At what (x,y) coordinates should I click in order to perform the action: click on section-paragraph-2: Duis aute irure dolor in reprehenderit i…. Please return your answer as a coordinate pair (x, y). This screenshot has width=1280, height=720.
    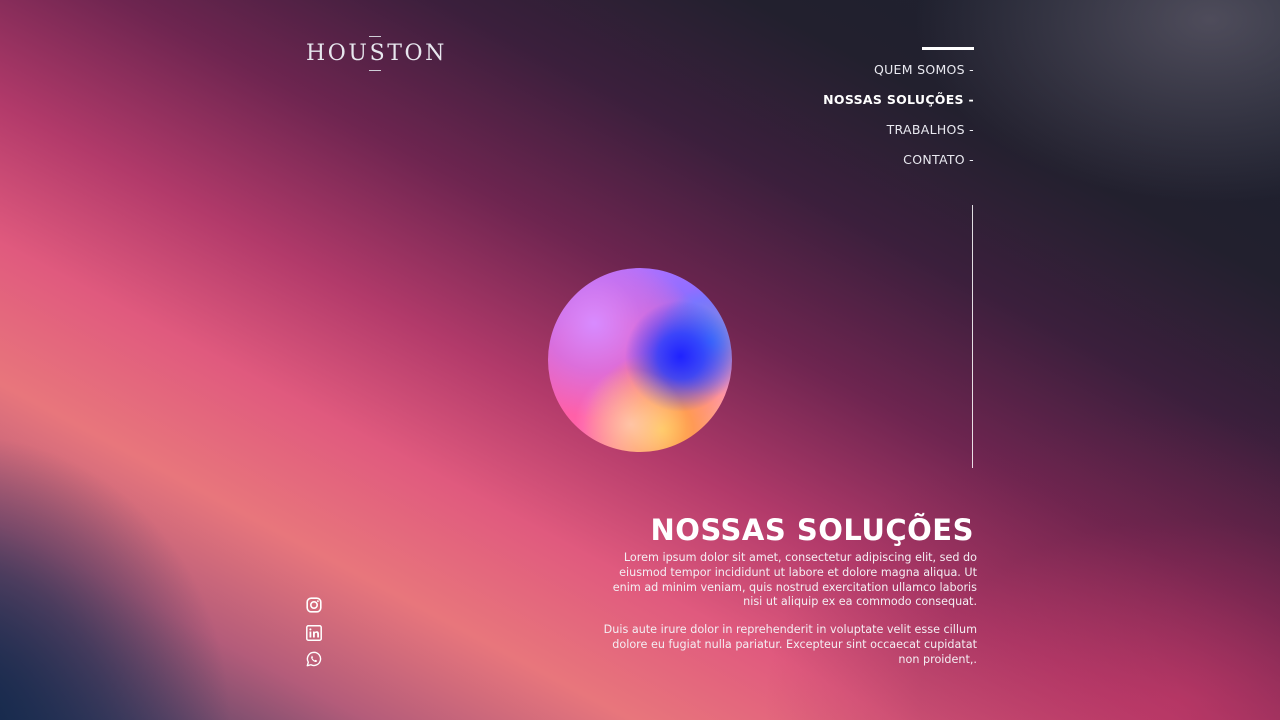
    Looking at the image, I should click on (790, 644).